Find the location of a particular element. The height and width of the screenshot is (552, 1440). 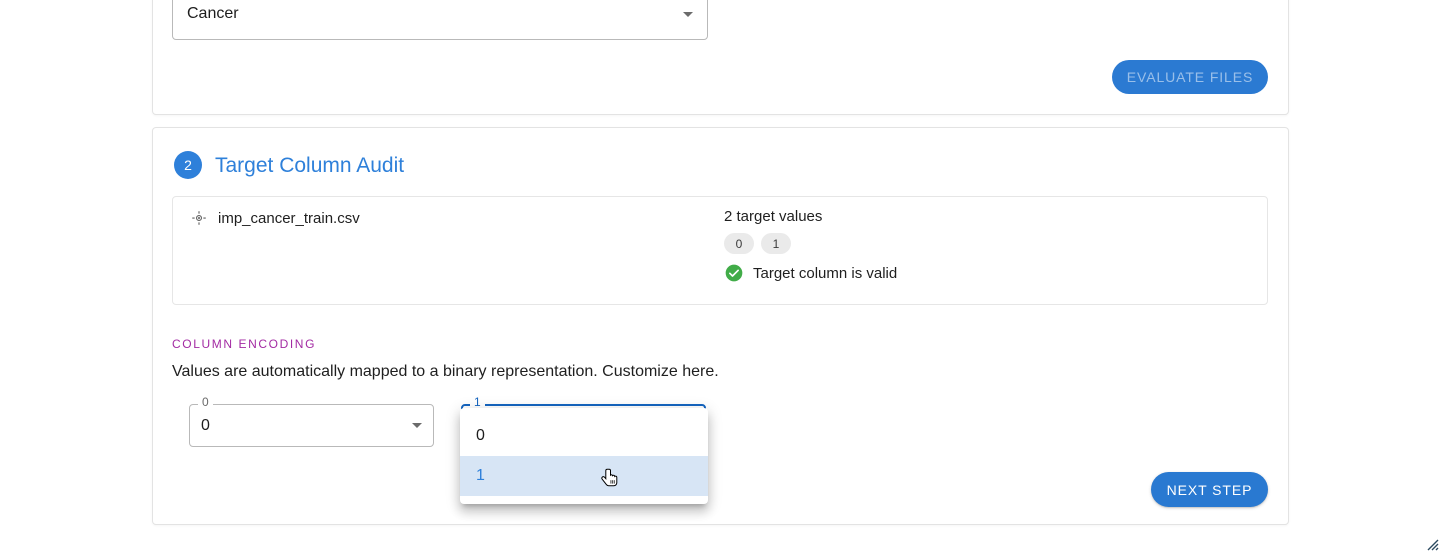

window-resize-handle is located at coordinates (1432, 544).